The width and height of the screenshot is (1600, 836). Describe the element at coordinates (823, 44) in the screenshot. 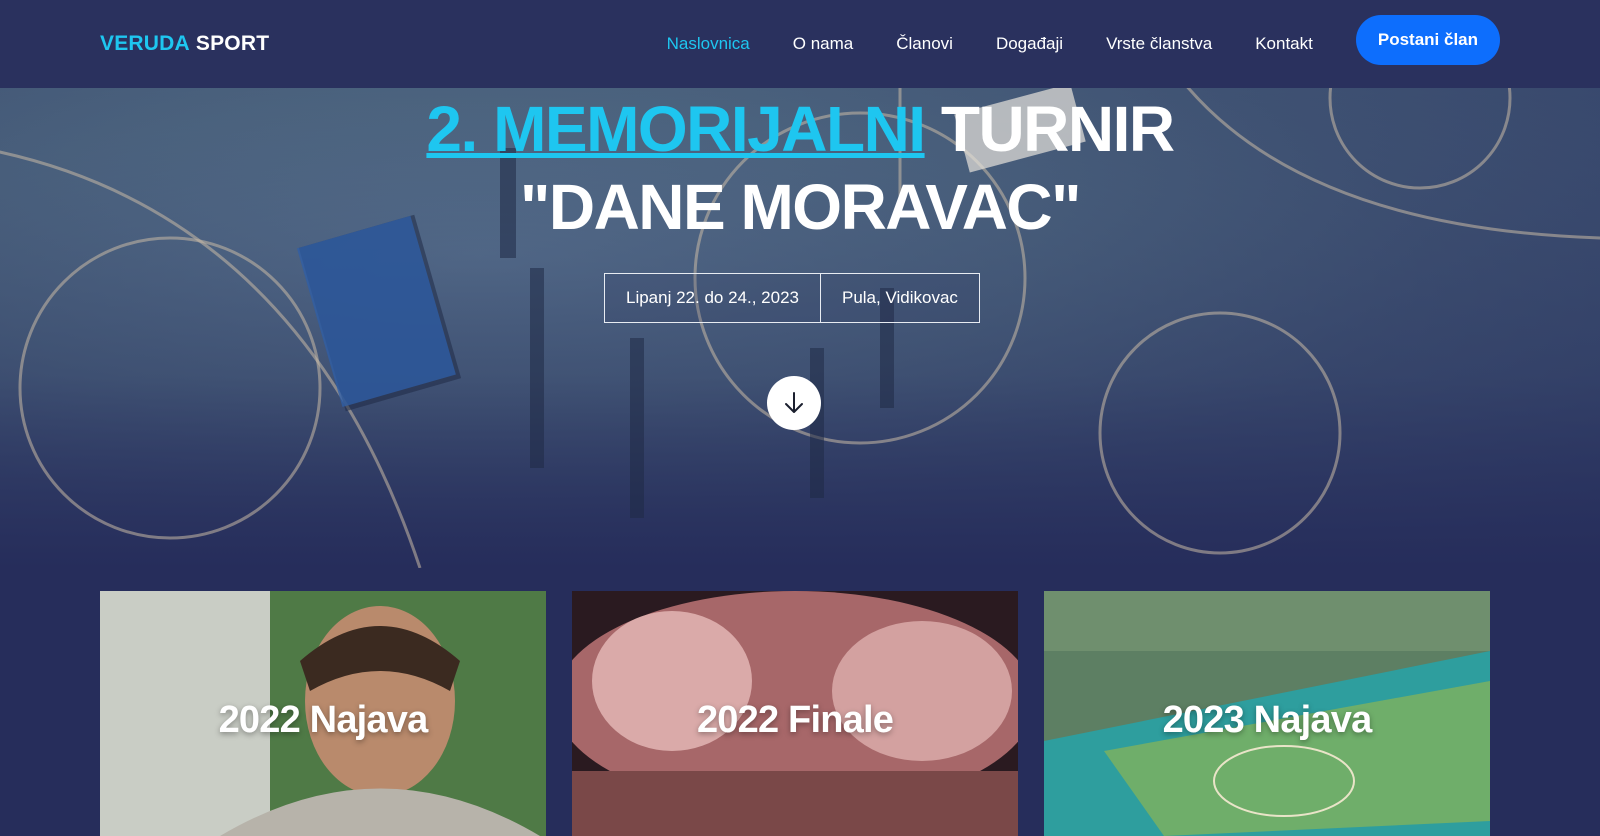

I see `nav-link-o-nama: O nama` at that location.